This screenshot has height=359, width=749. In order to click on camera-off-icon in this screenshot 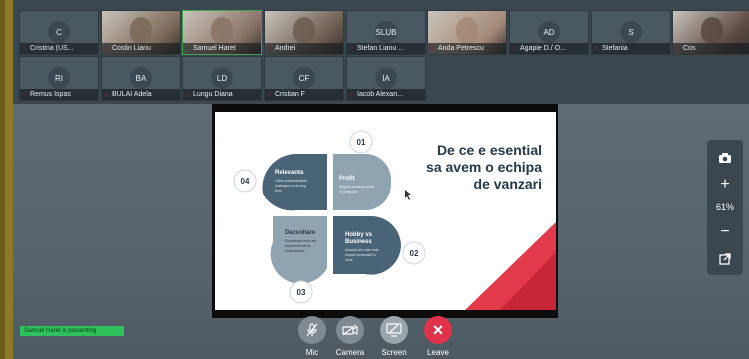, I will do `click(350, 330)`.